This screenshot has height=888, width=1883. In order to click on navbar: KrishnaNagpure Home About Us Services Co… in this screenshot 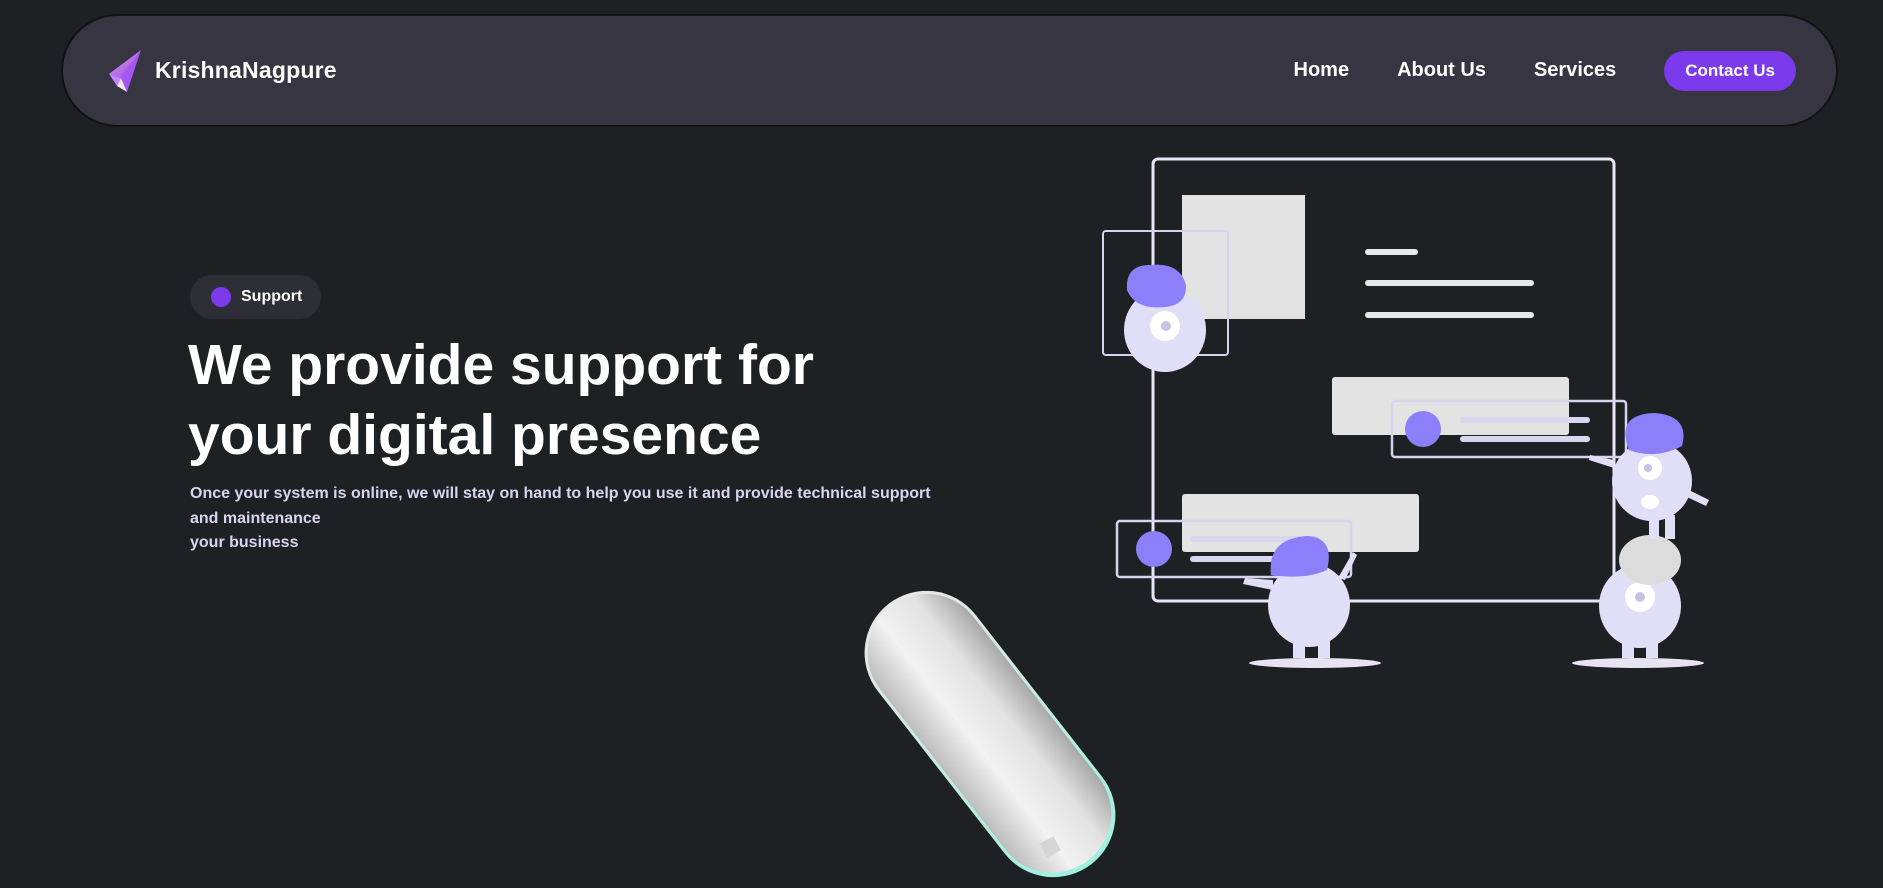, I will do `click(949, 70)`.